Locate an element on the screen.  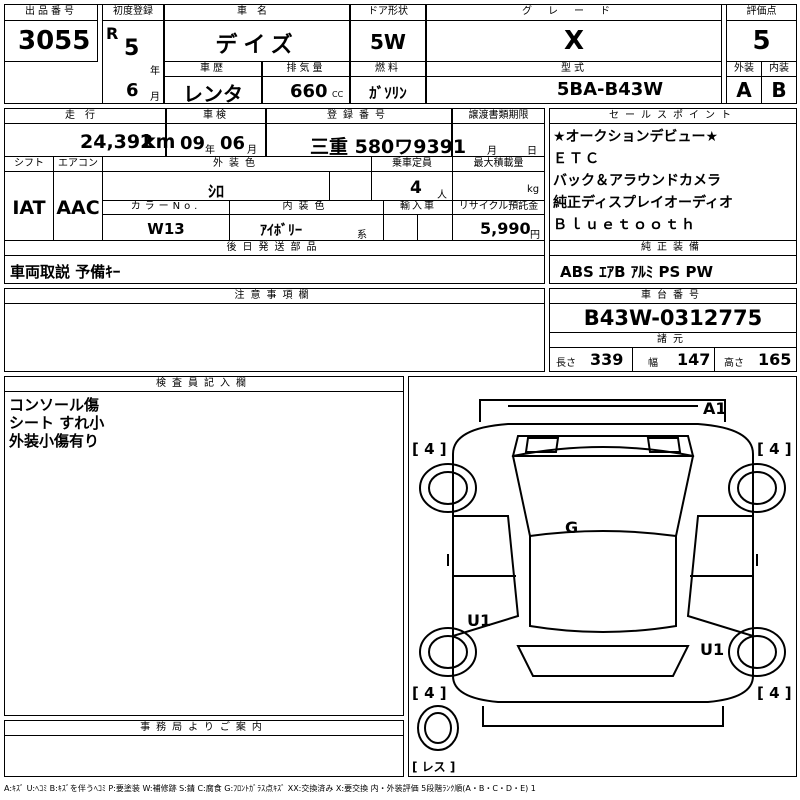
tire-tread-rl: [ 4 ] is located at coordinates (429, 693).